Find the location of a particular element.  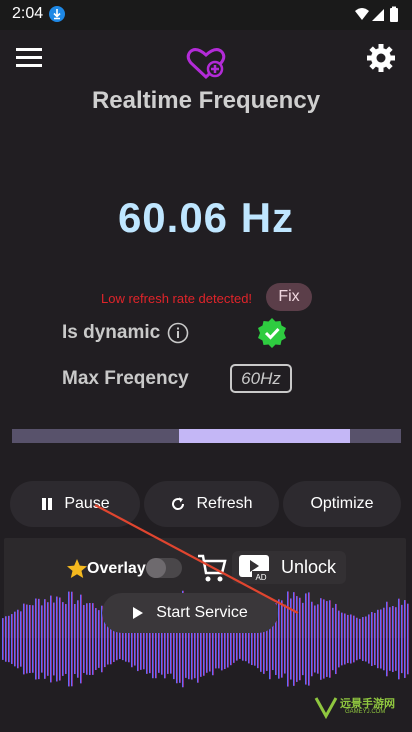

verified-check-icon is located at coordinates (272, 333).